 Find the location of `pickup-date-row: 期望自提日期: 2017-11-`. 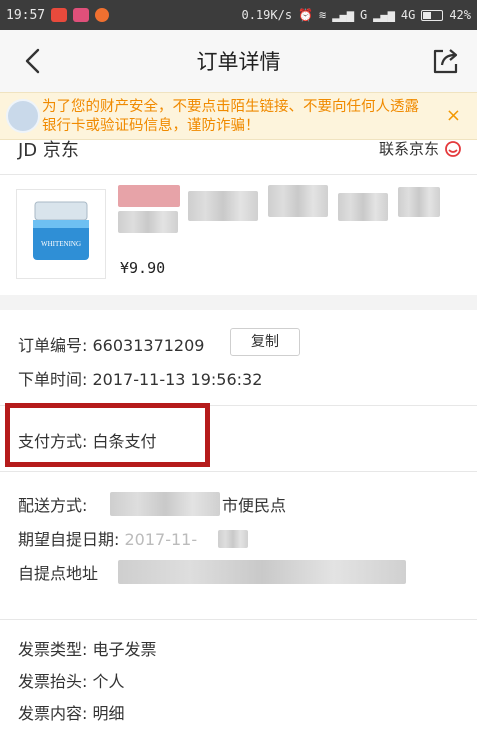

pickup-date-row: 期望自提日期: 2017-11- is located at coordinates (107, 538).